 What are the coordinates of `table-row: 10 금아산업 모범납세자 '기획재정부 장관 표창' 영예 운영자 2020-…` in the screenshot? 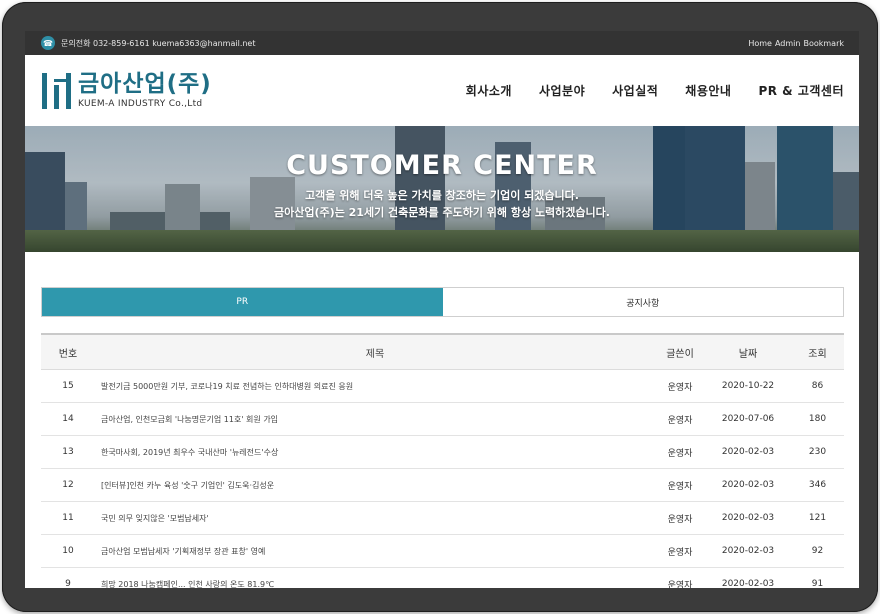 It's located at (442, 551).